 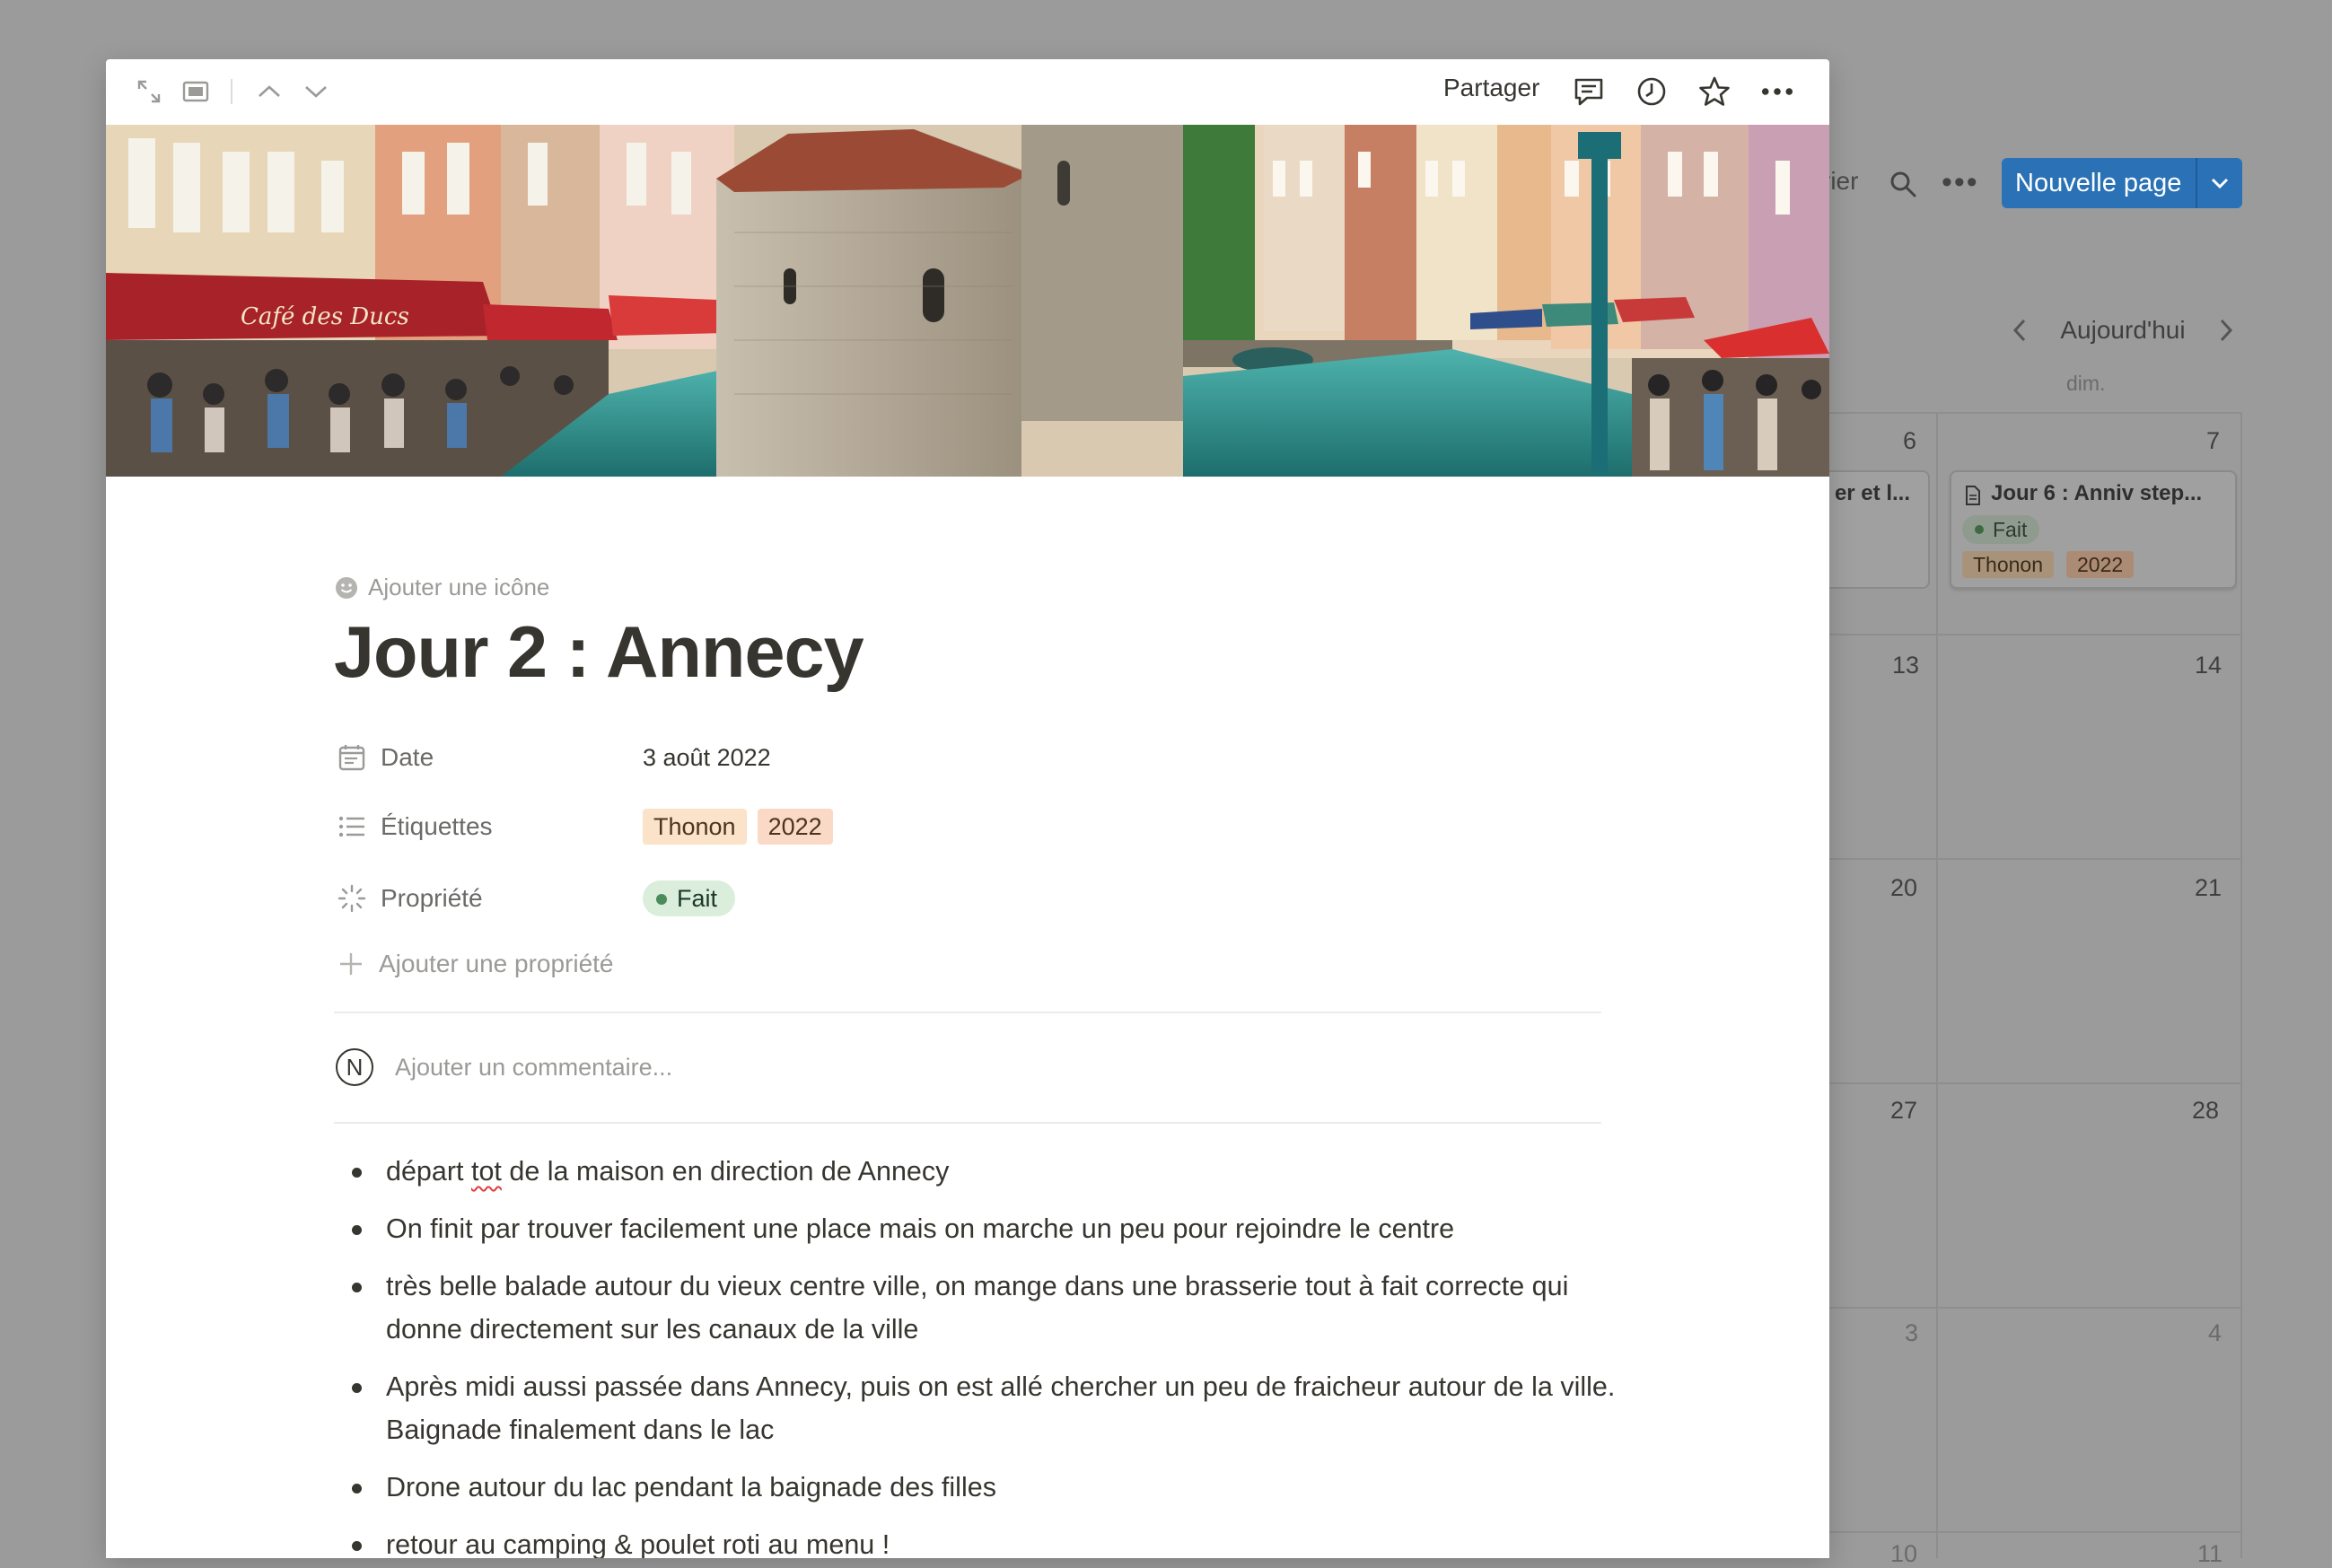 What do you see at coordinates (1904, 888) in the screenshot?
I see `calendar-date: 20` at bounding box center [1904, 888].